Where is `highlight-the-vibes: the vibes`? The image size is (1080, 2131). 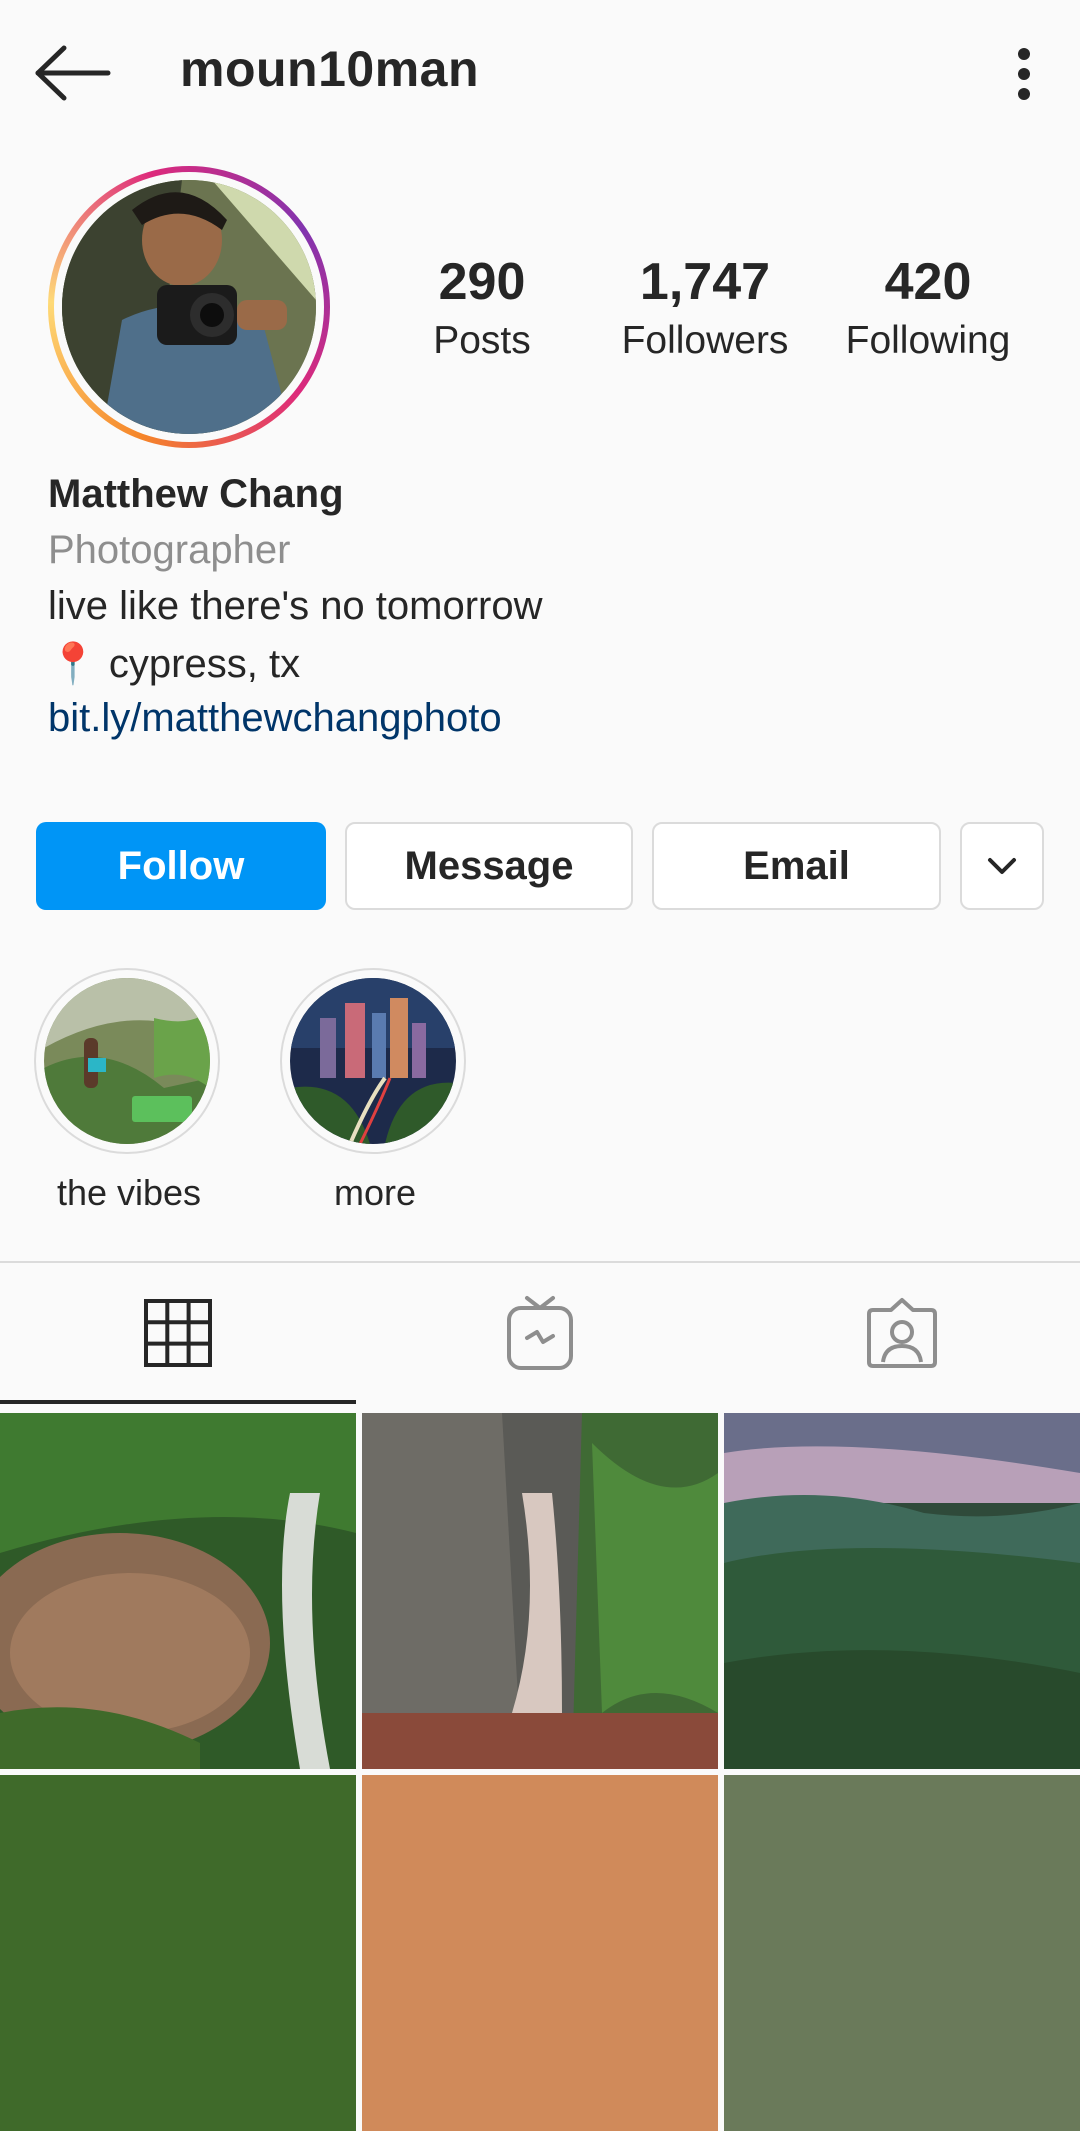
highlight-the-vibes: the vibes is located at coordinates (129, 1091).